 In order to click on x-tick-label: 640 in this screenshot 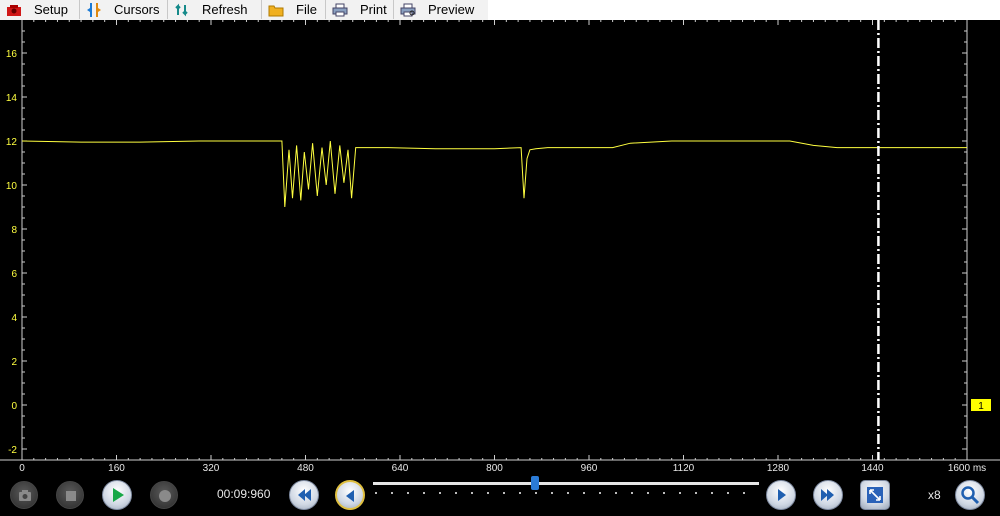, I will do `click(400, 468)`.